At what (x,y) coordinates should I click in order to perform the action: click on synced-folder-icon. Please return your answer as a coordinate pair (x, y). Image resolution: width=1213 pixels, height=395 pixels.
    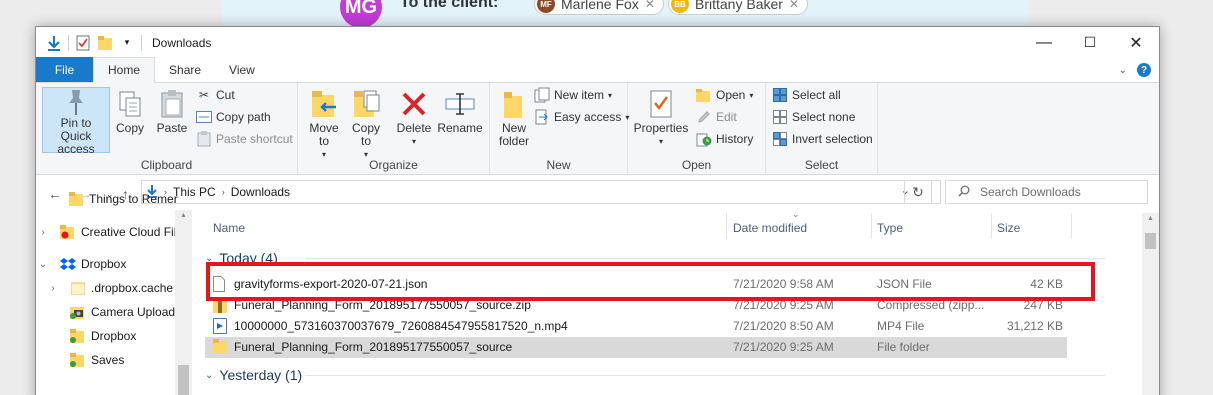
    Looking at the image, I should click on (78, 360).